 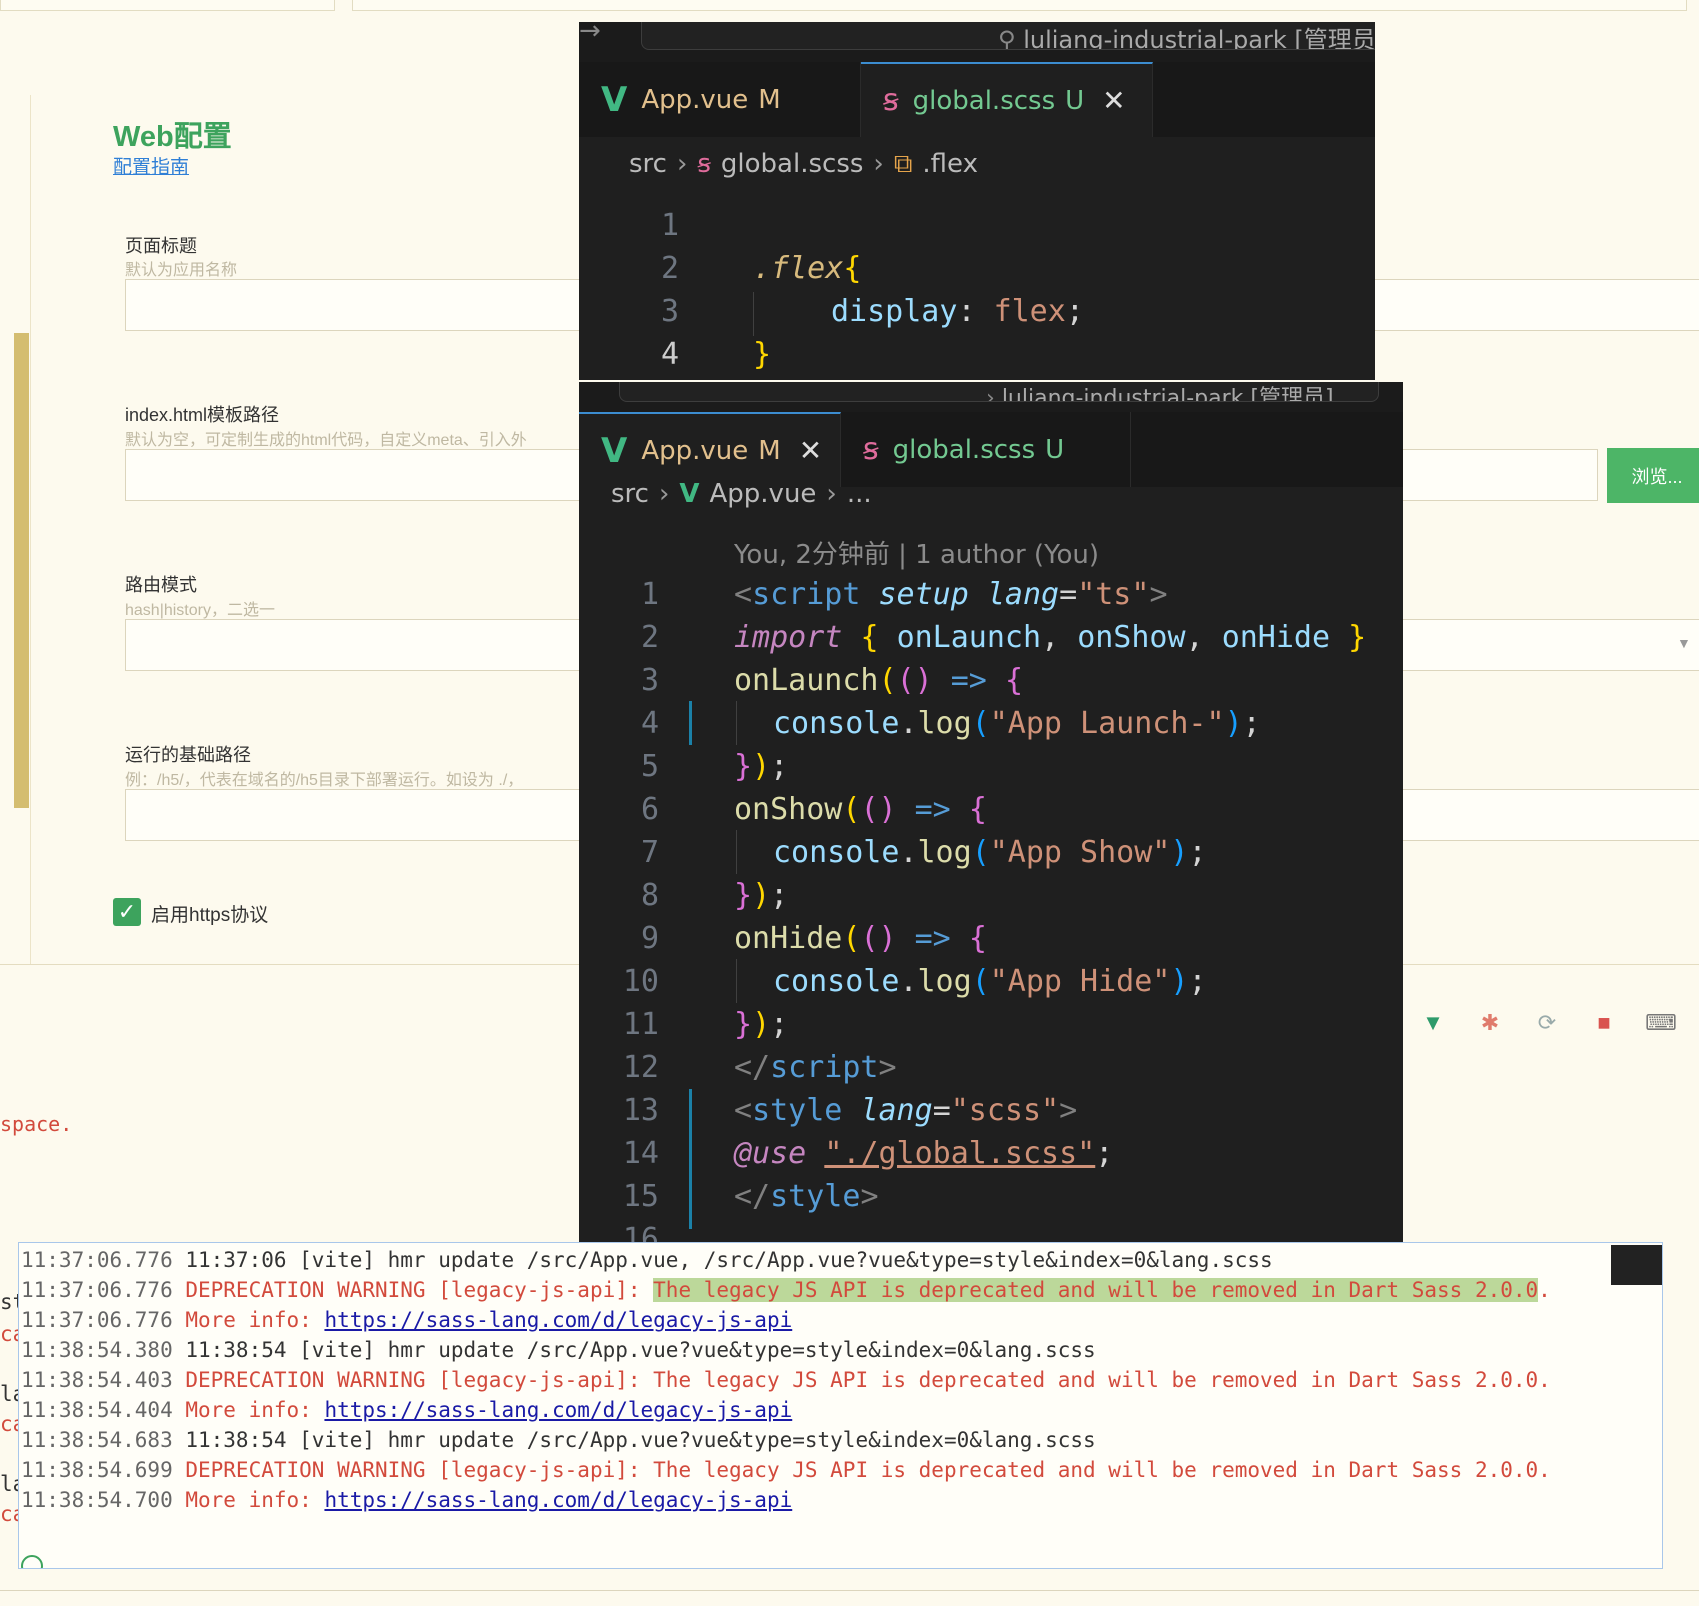 I want to click on field-hint-template-path: 默认为空，可定制生成的html代码，自定义meta、引入外, so click(x=326, y=440).